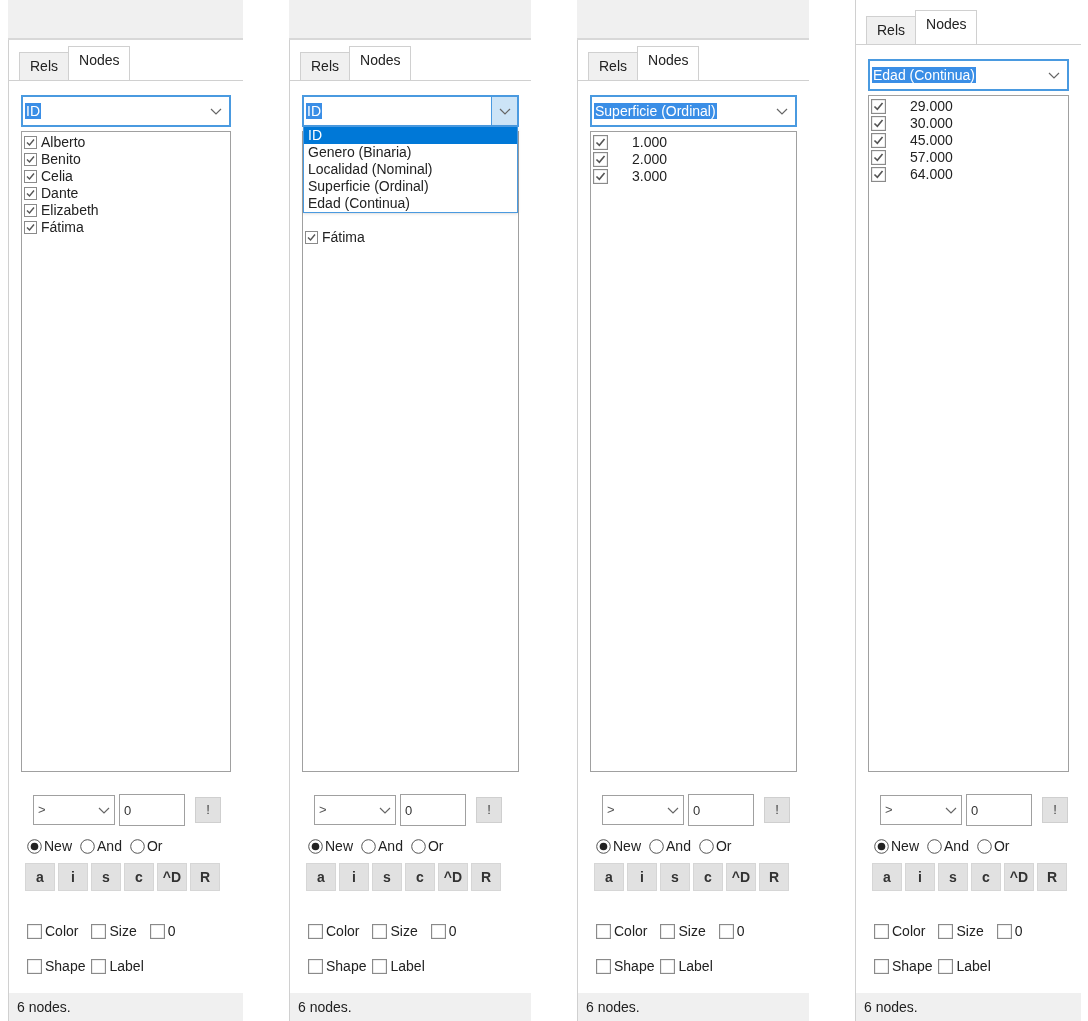  Describe the element at coordinates (410, 186) in the screenshot. I see `dropdown-option: Superficie (Ordinal)` at that location.